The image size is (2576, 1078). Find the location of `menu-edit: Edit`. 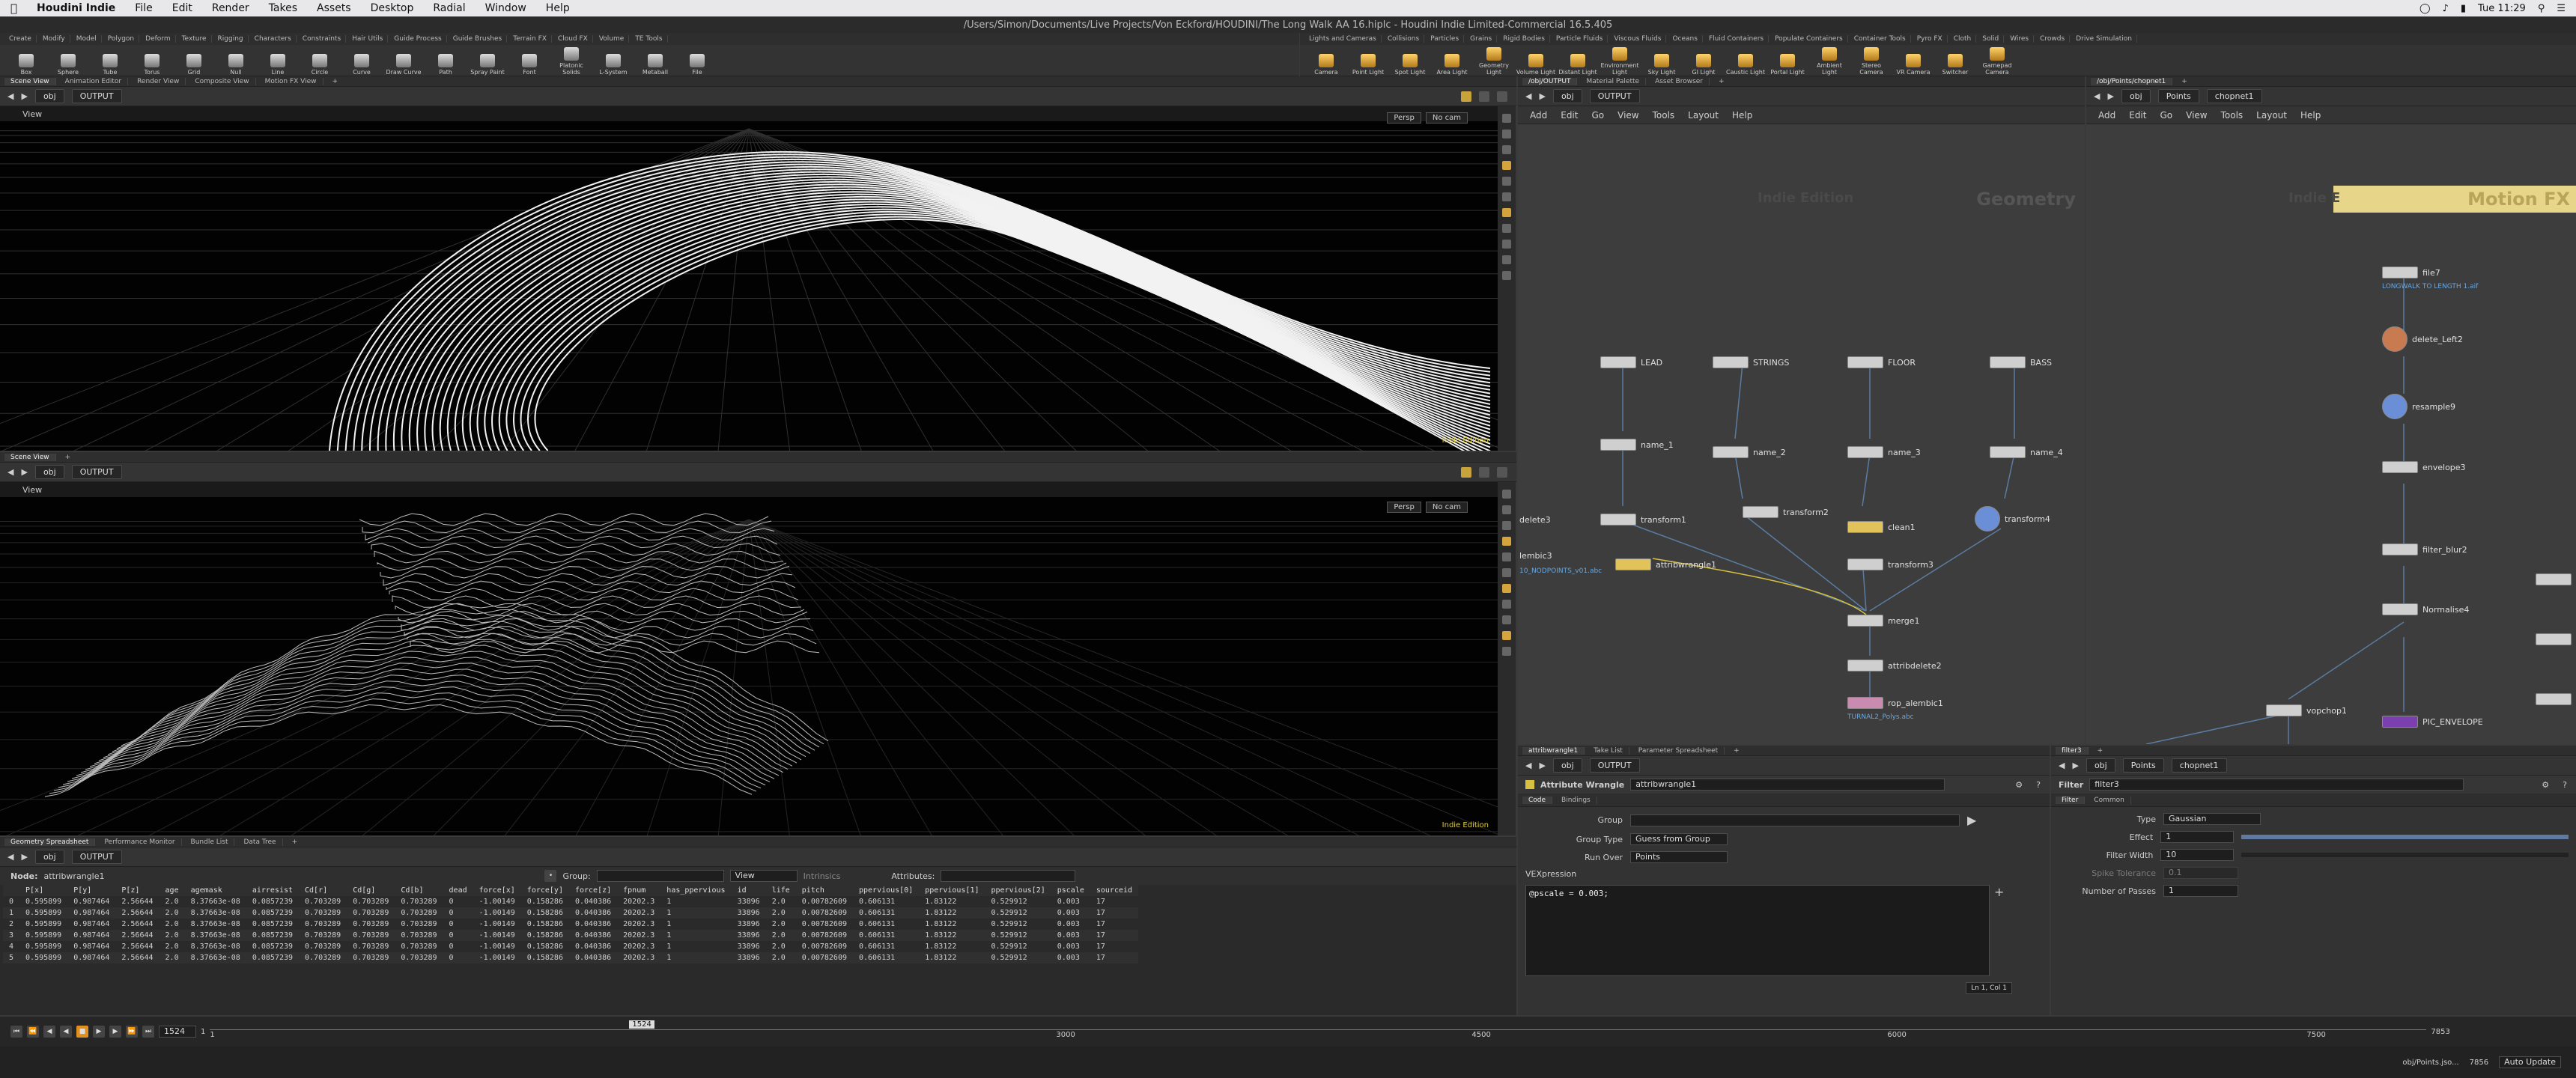

menu-edit: Edit is located at coordinates (182, 8).